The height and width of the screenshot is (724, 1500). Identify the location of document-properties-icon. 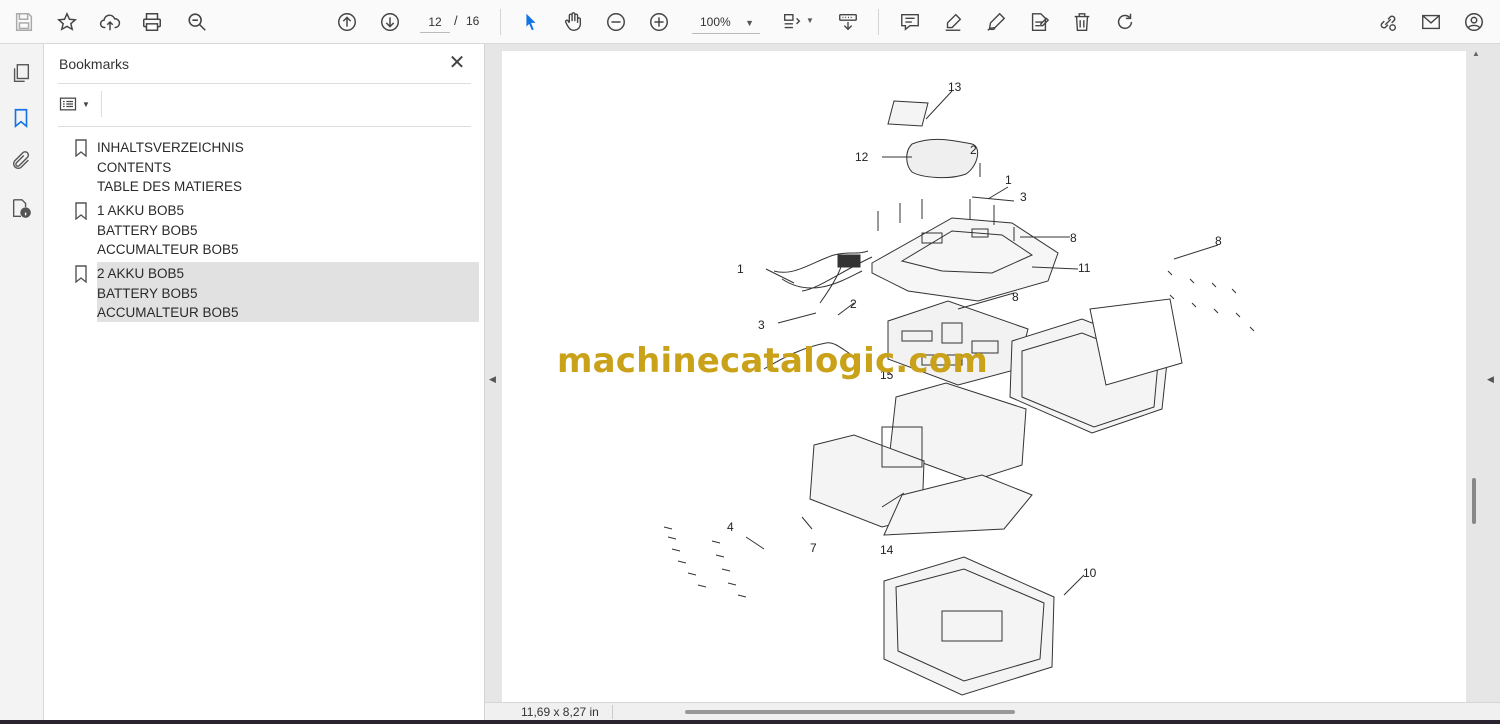
(21, 208).